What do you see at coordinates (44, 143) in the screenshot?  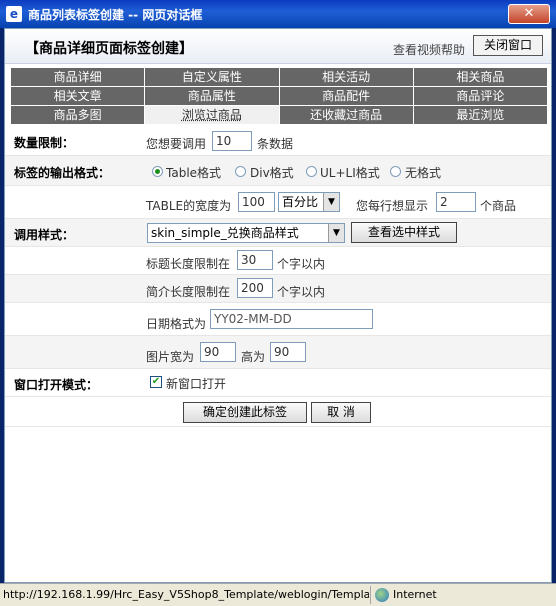 I see `quantity-label: 数量限制：` at bounding box center [44, 143].